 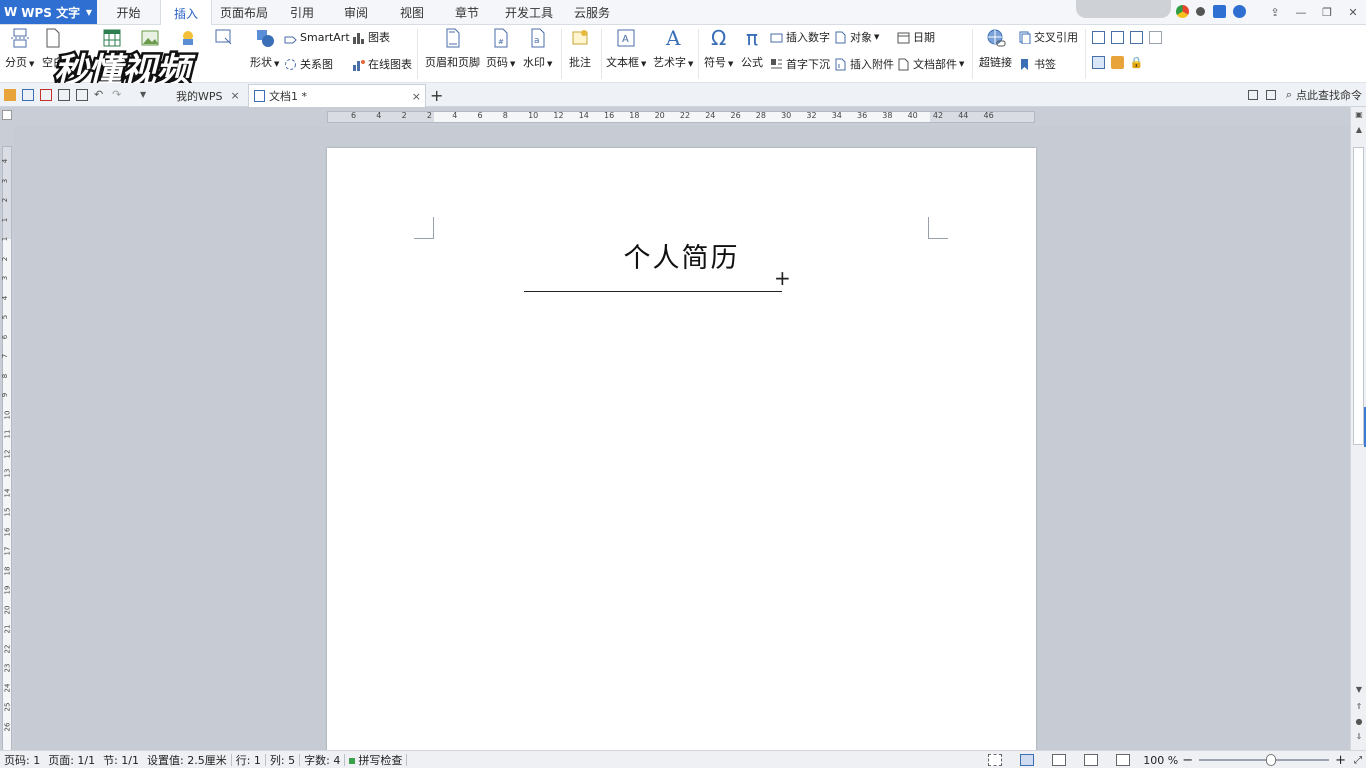 I want to click on header-footer-button: 页眉和页脚, so click(x=452, y=47).